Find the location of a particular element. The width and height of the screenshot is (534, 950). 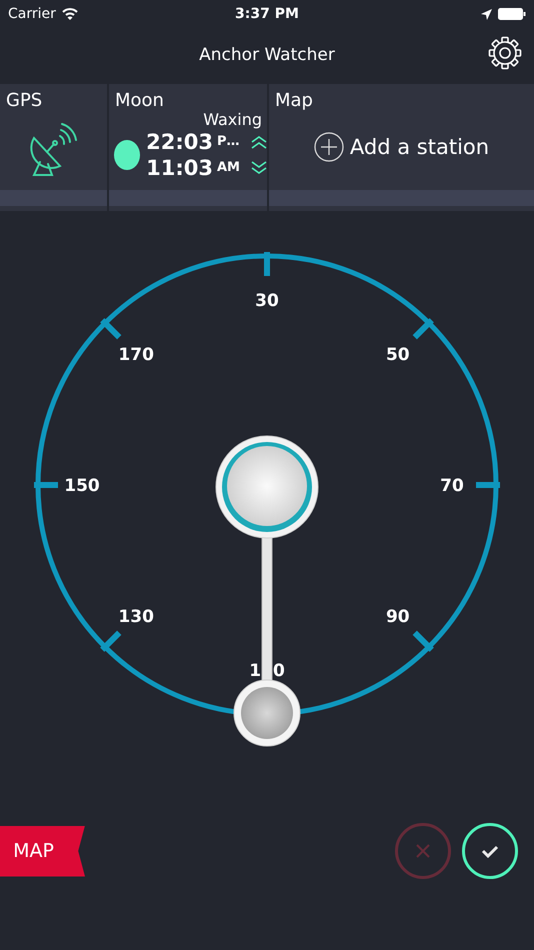

moonset-time: 11:03 is located at coordinates (179, 168).